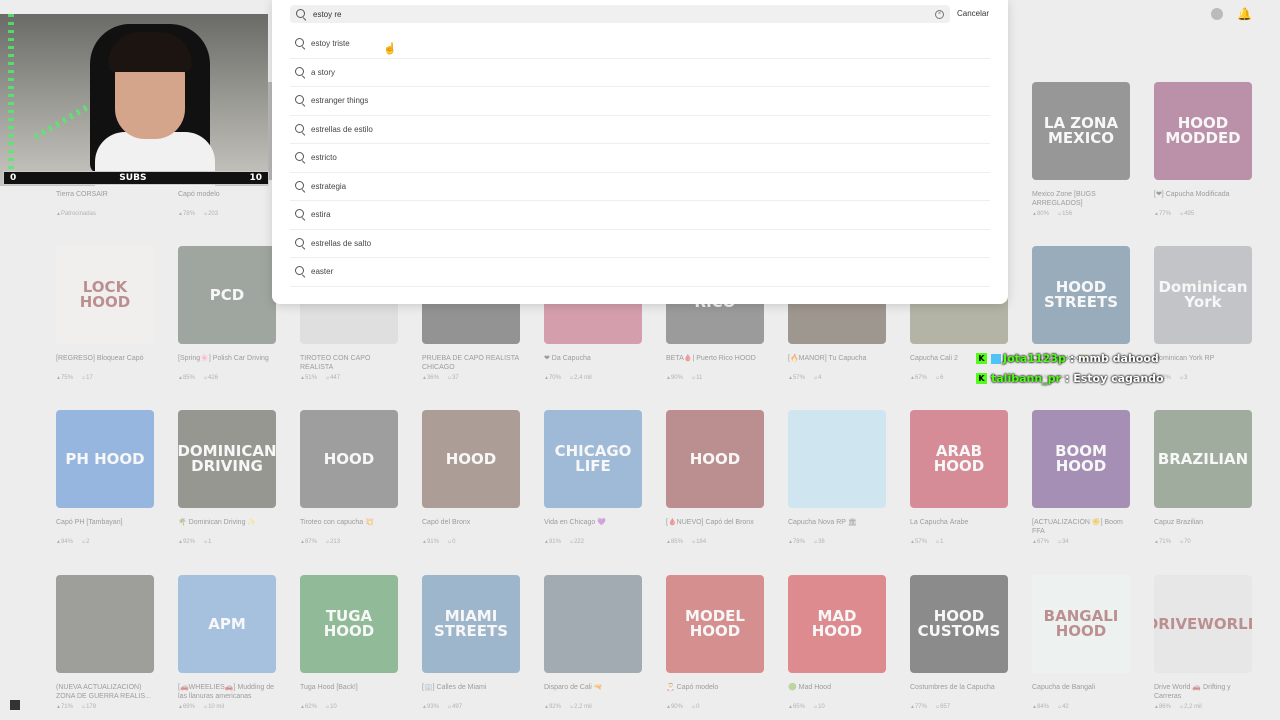 This screenshot has height=720, width=1280. Describe the element at coordinates (471, 692) in the screenshot. I see `experience-title: [🏢] Calles de Miami` at that location.